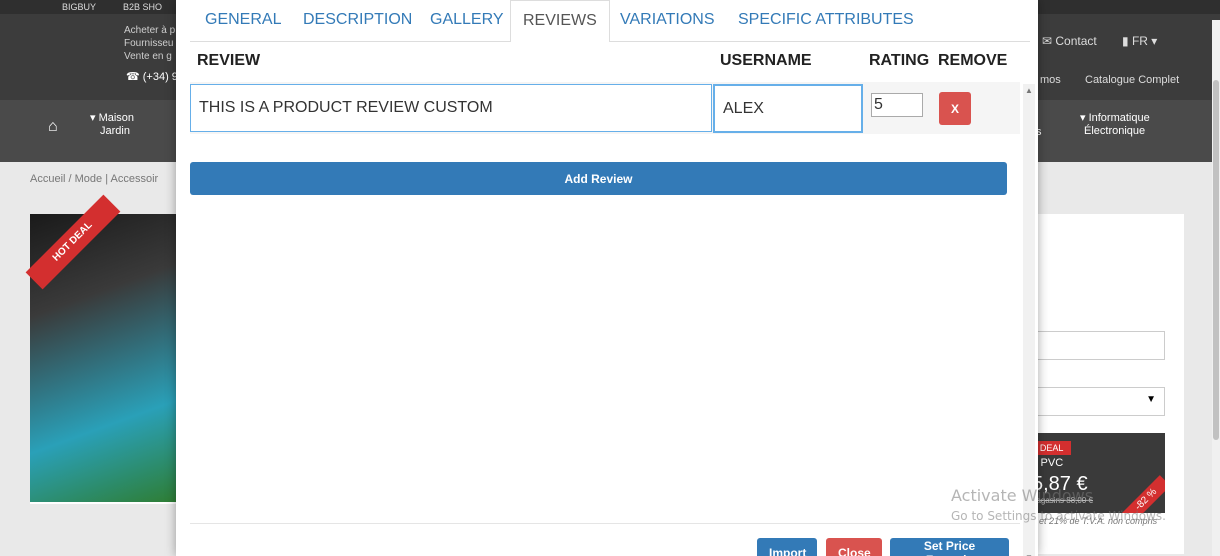 The width and height of the screenshot is (1220, 556). I want to click on column-header-review: REVIEW, so click(229, 60).